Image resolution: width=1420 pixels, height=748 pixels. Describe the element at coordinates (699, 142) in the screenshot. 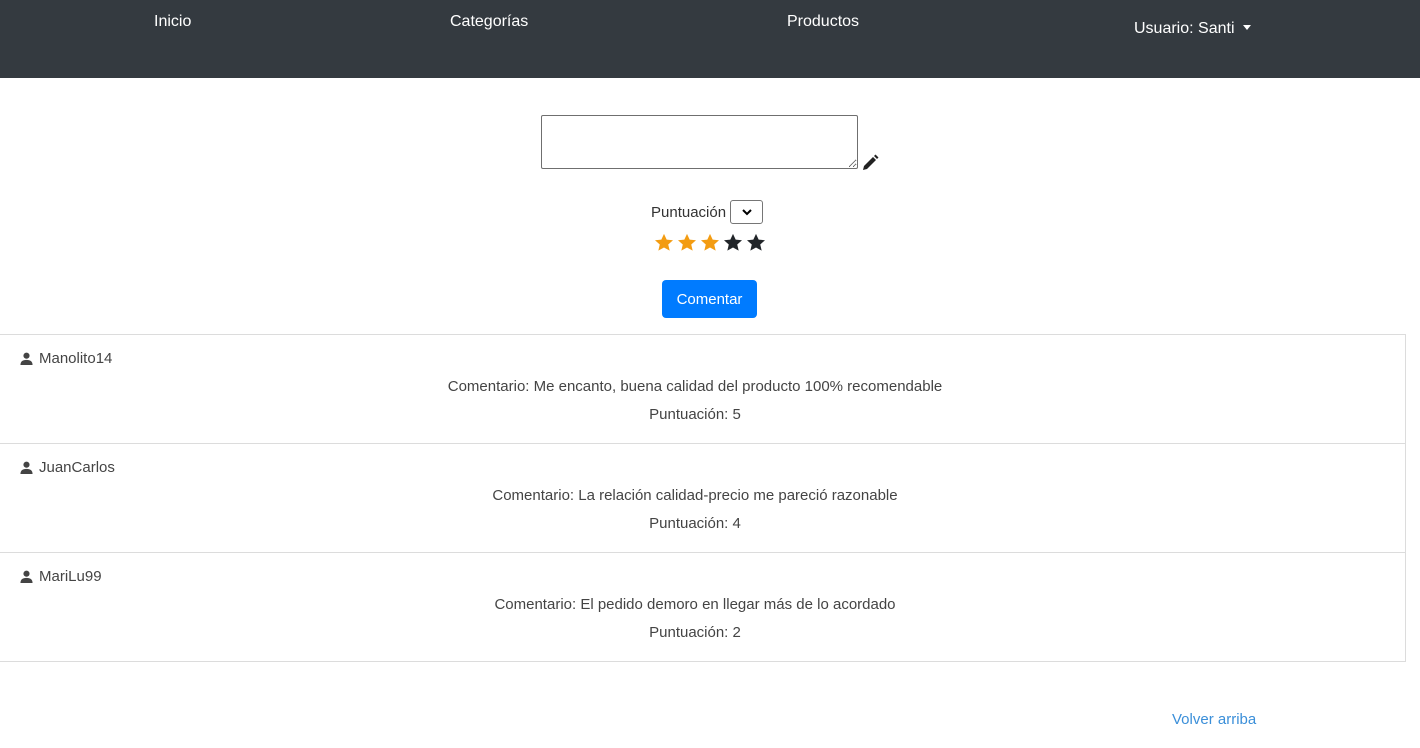

I see `comment-textarea` at that location.